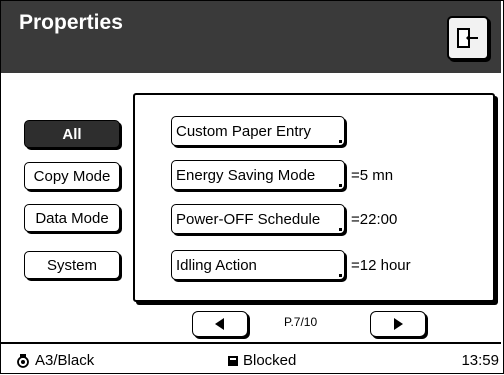 This screenshot has height=375, width=504. I want to click on status-bar: A3/Black Blocked 13:59, so click(251, 358).